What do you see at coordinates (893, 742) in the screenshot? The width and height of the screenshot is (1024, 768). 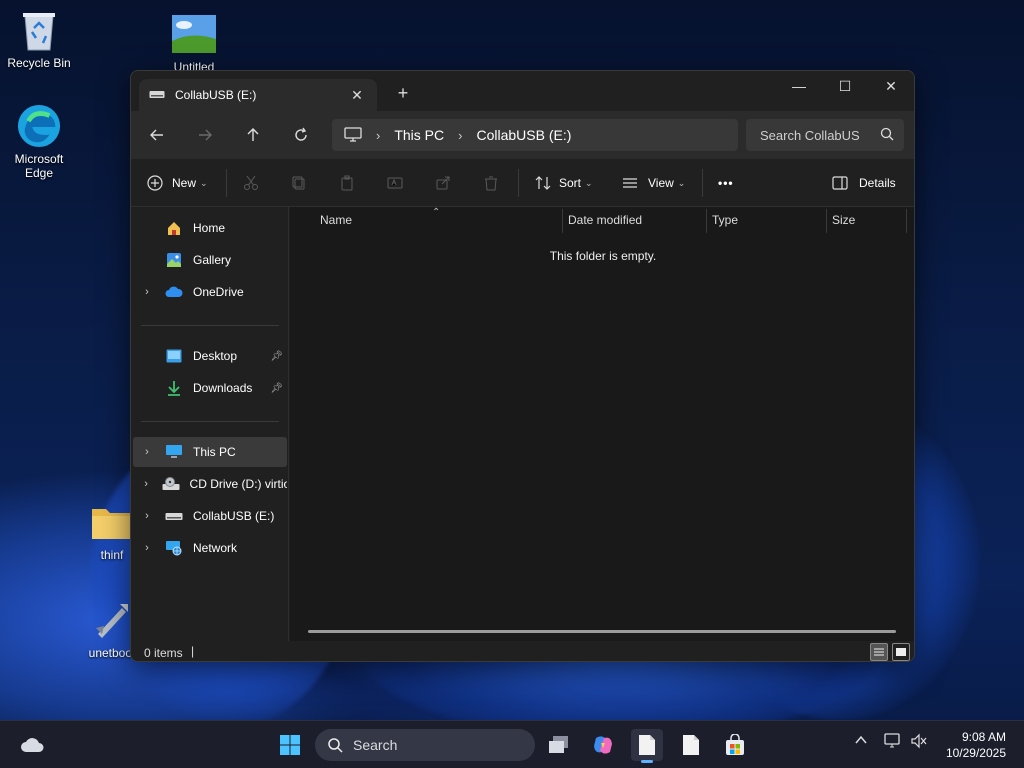 I see `network-tray-icon` at bounding box center [893, 742].